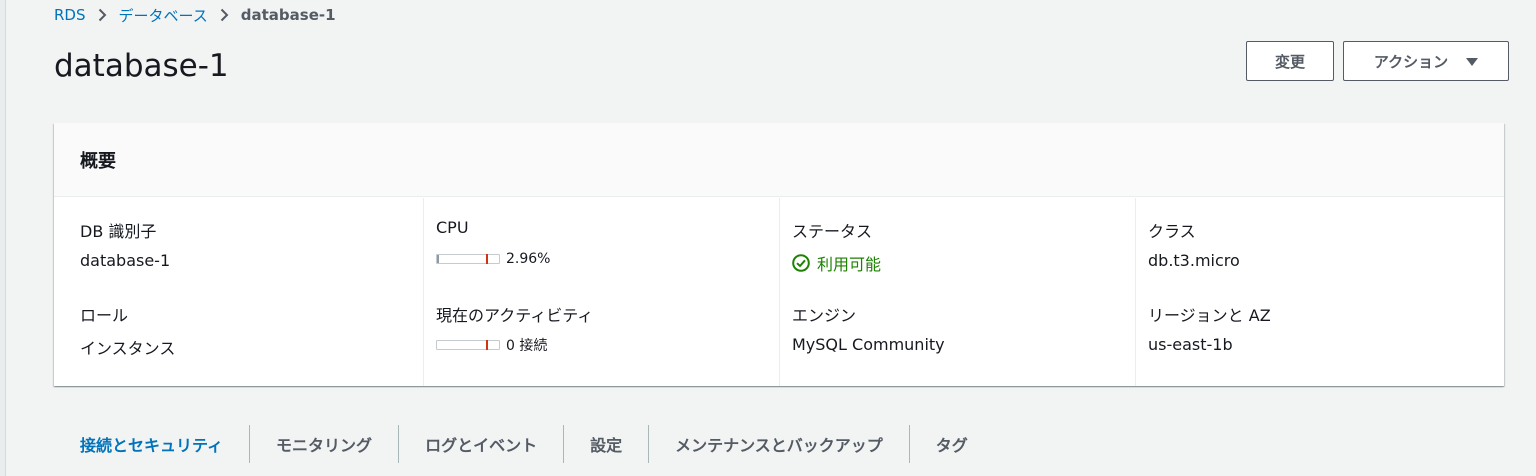 This screenshot has width=1536, height=476. Describe the element at coordinates (868, 344) in the screenshot. I see `engine-value: MySQL Community` at that location.